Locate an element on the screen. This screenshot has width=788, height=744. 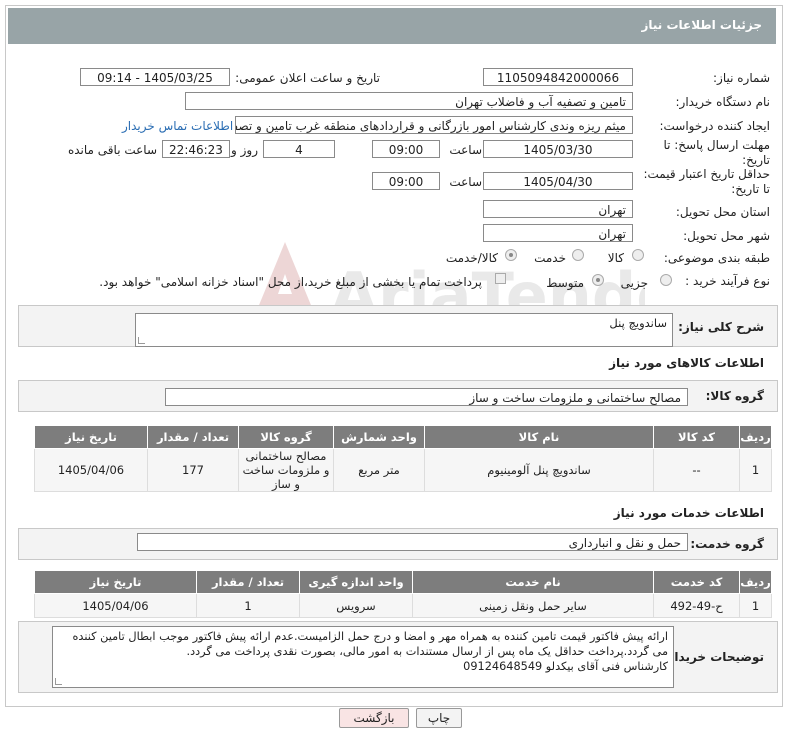
need-number-field: 1105094842000066 is located at coordinates (558, 77).